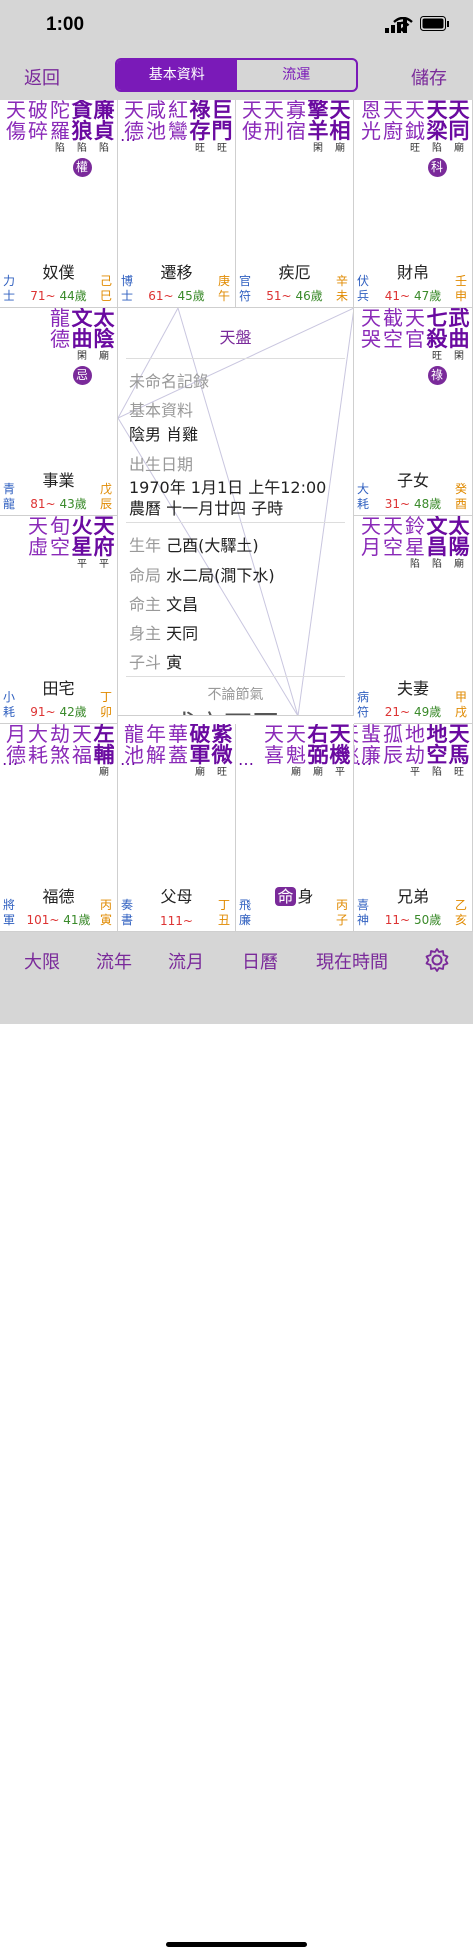  I want to click on boshi-star: 博士, so click(127, 288).